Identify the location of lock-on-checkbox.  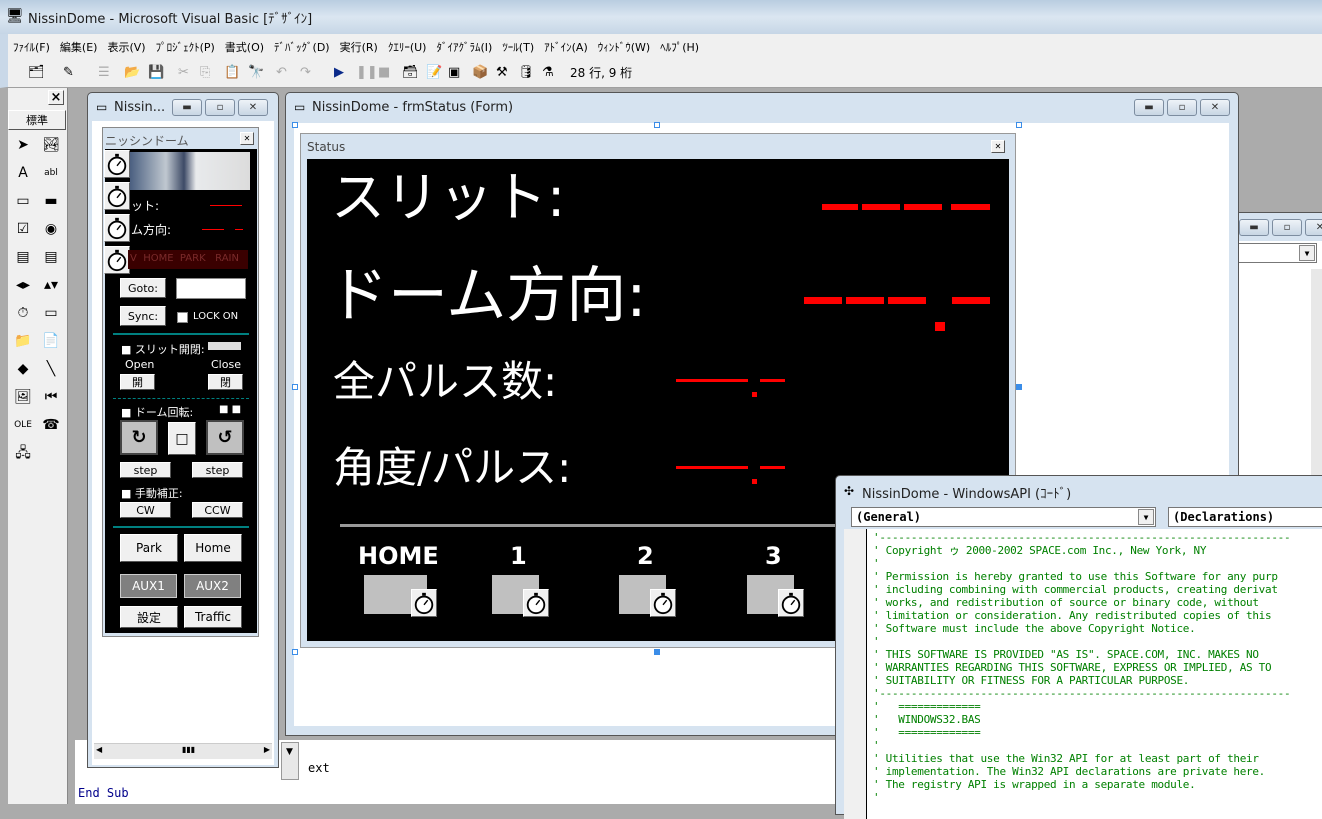
(182, 317).